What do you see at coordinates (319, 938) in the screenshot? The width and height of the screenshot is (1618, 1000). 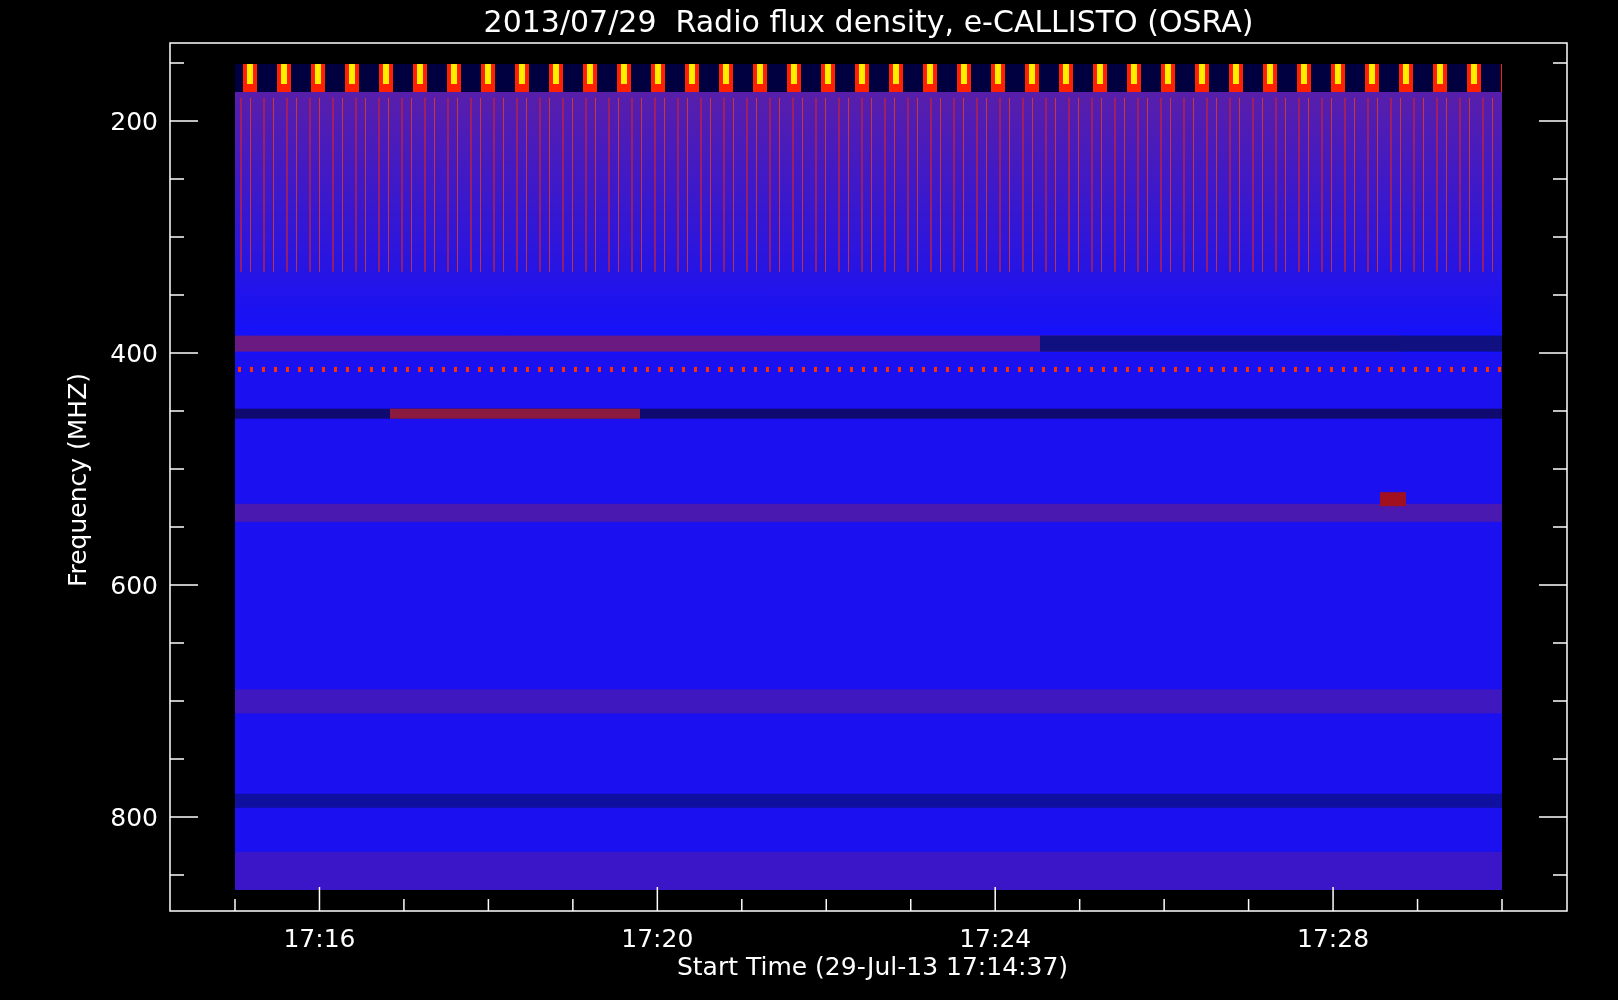 I see `x-tick-label: 17:16` at bounding box center [319, 938].